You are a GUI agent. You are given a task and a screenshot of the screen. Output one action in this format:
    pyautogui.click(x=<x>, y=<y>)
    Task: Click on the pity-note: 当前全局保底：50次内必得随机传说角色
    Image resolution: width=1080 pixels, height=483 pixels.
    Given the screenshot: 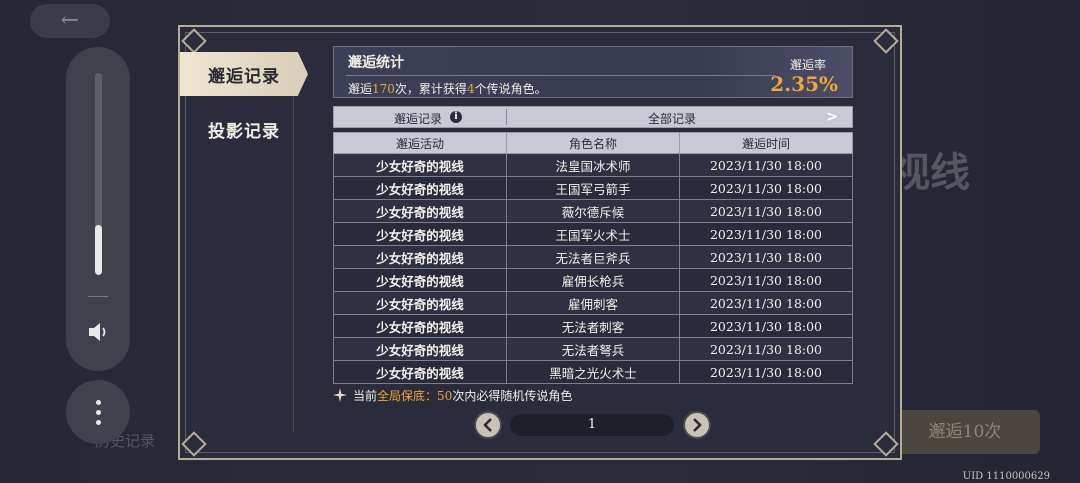 What is the action you would take?
    pyautogui.click(x=452, y=395)
    